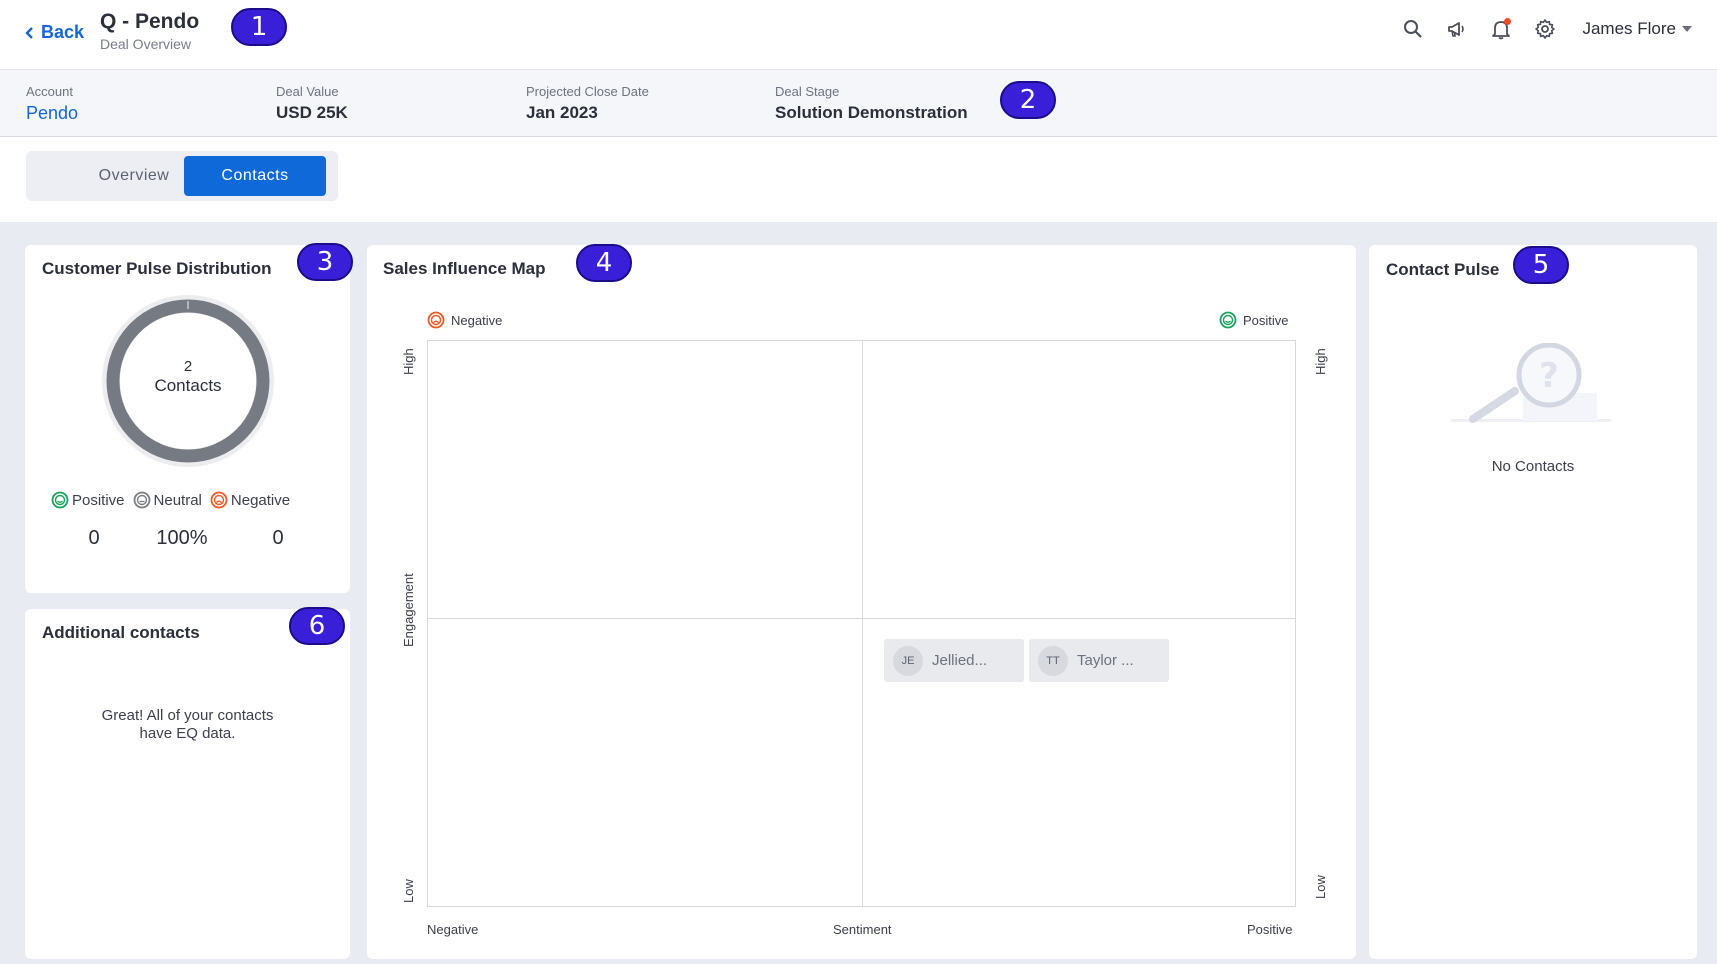 The height and width of the screenshot is (964, 1717). What do you see at coordinates (587, 91) in the screenshot?
I see `close-date-label: Projected Close Date` at bounding box center [587, 91].